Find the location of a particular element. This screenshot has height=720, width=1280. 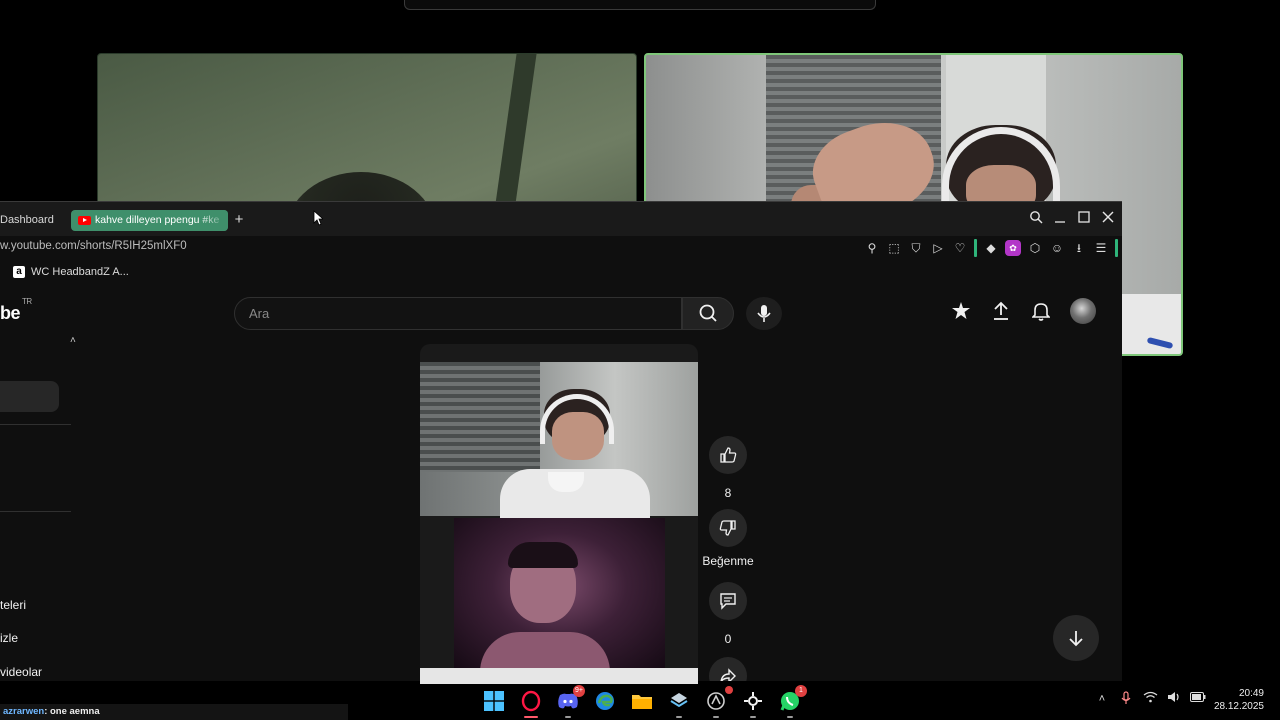

sidebar-item-playlists: teleri is located at coordinates (13, 605).